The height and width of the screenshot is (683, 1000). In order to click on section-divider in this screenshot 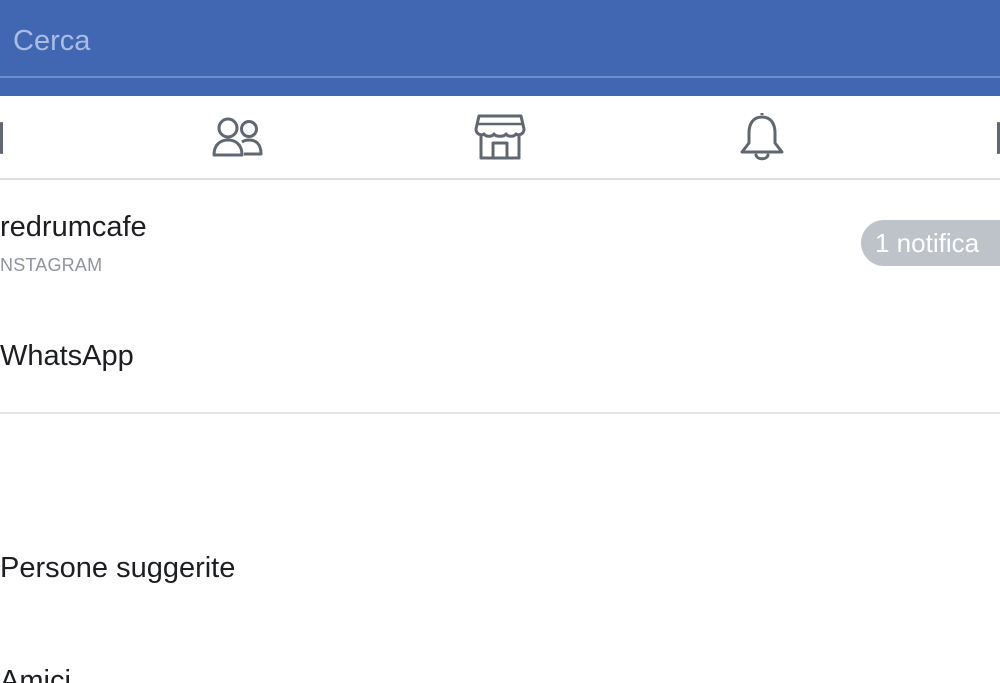, I will do `click(500, 413)`.